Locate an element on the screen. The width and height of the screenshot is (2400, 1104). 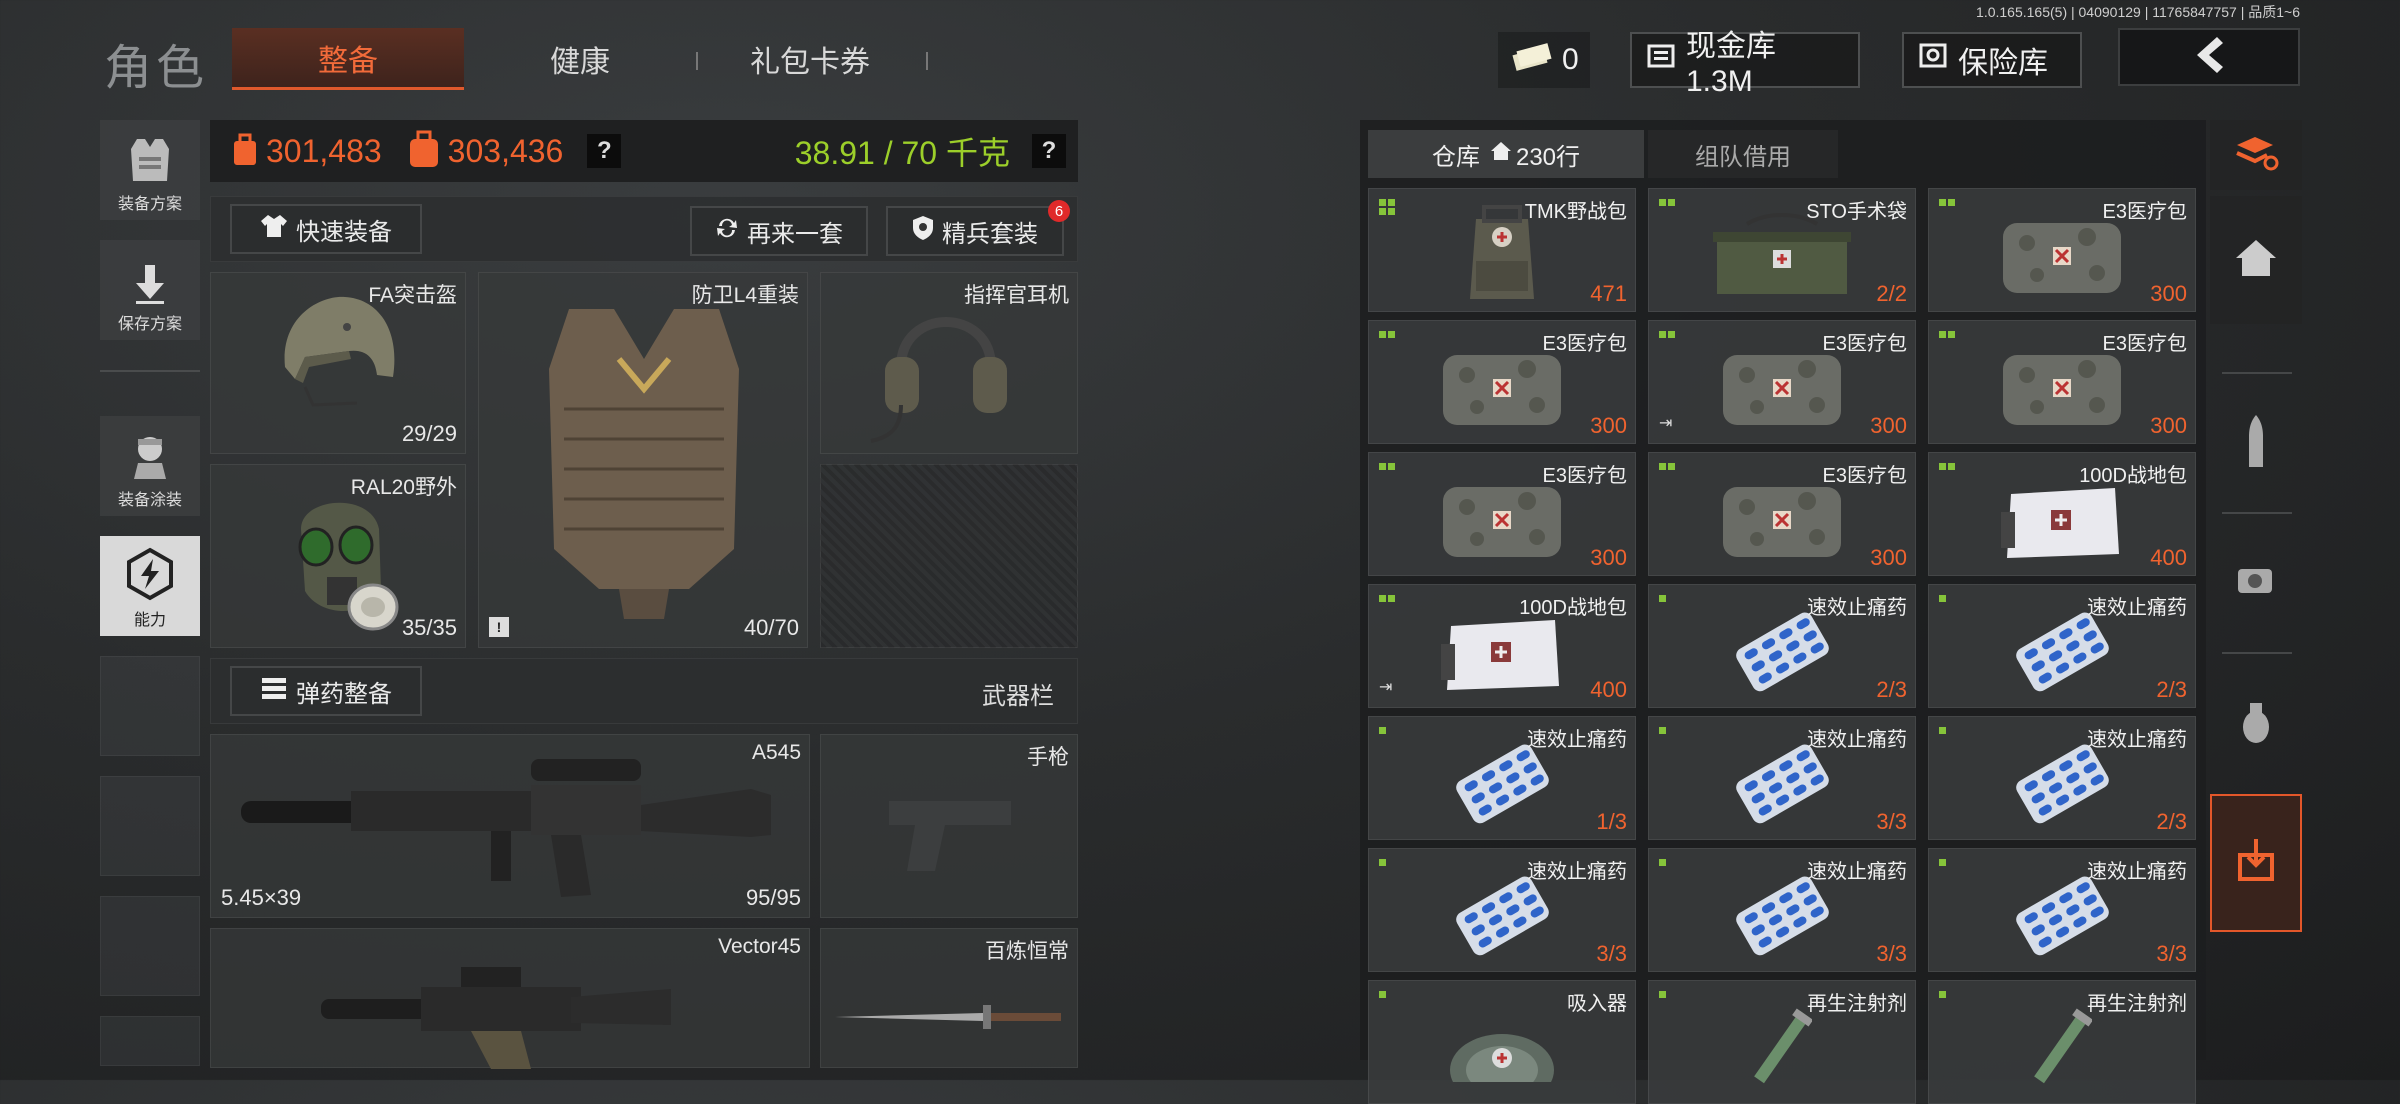
cash-bank-label: 现金库 1.3M is located at coordinates (1731, 64).